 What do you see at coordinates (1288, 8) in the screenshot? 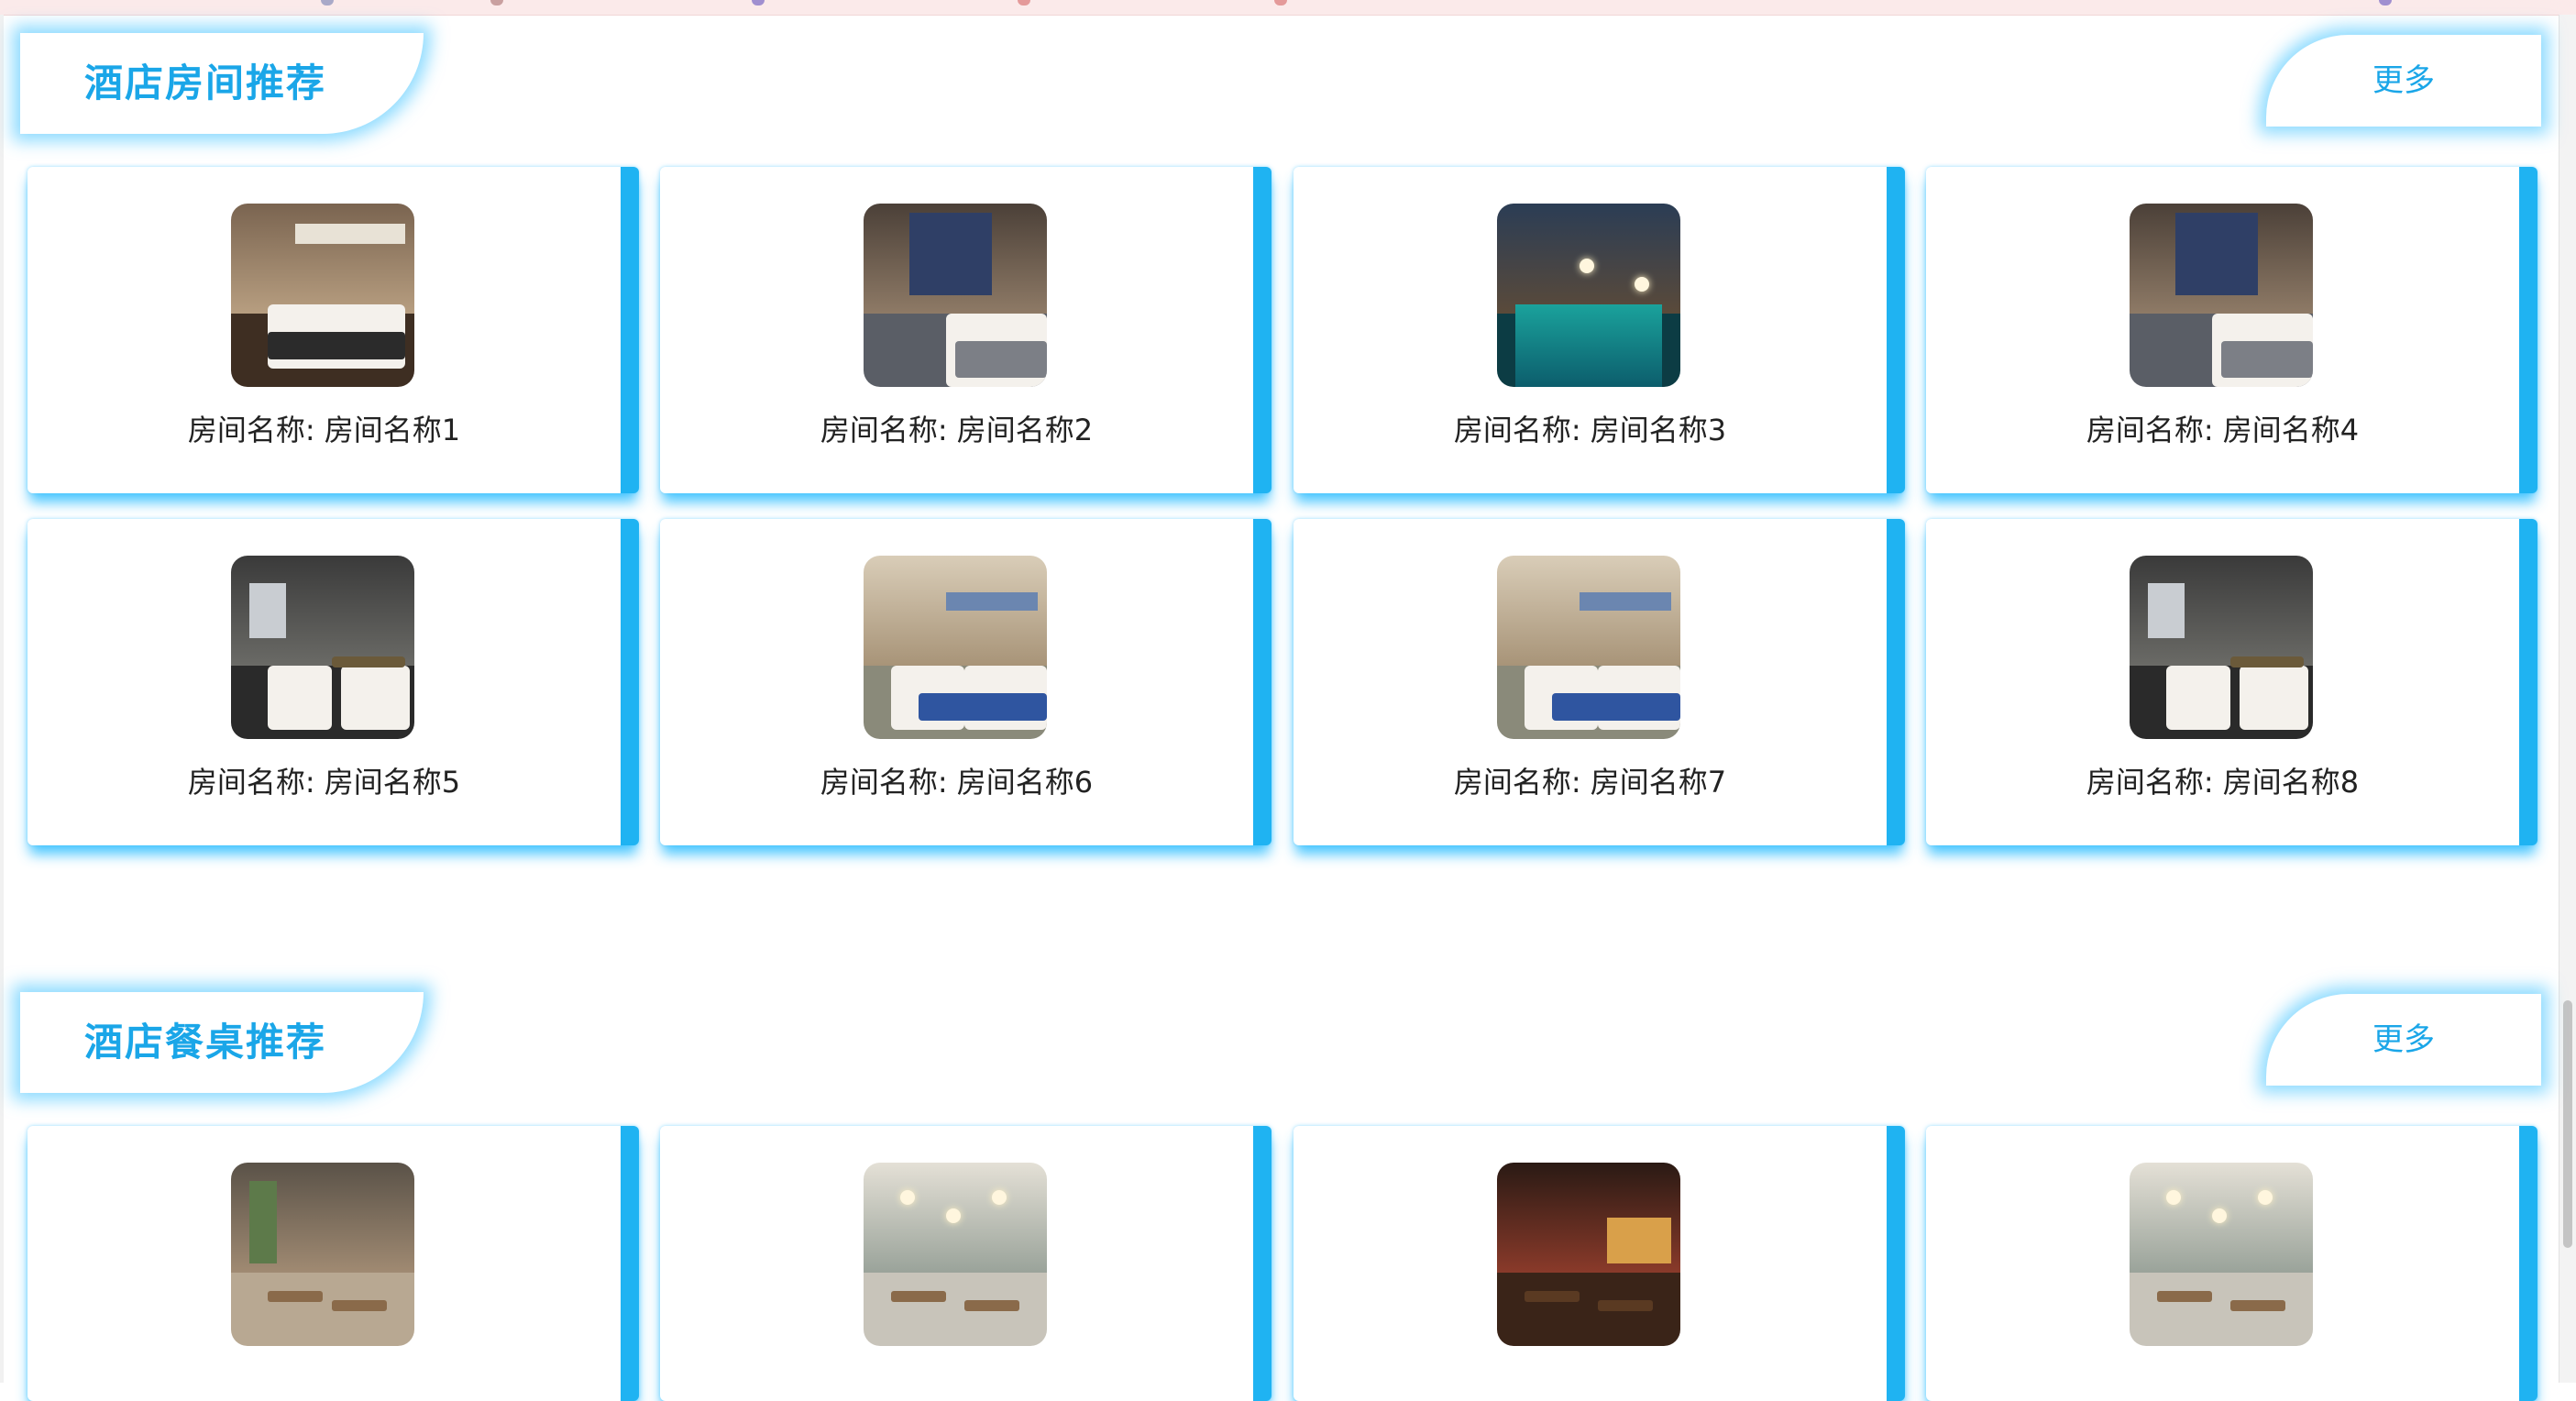
I see `browser-top-strip` at bounding box center [1288, 8].